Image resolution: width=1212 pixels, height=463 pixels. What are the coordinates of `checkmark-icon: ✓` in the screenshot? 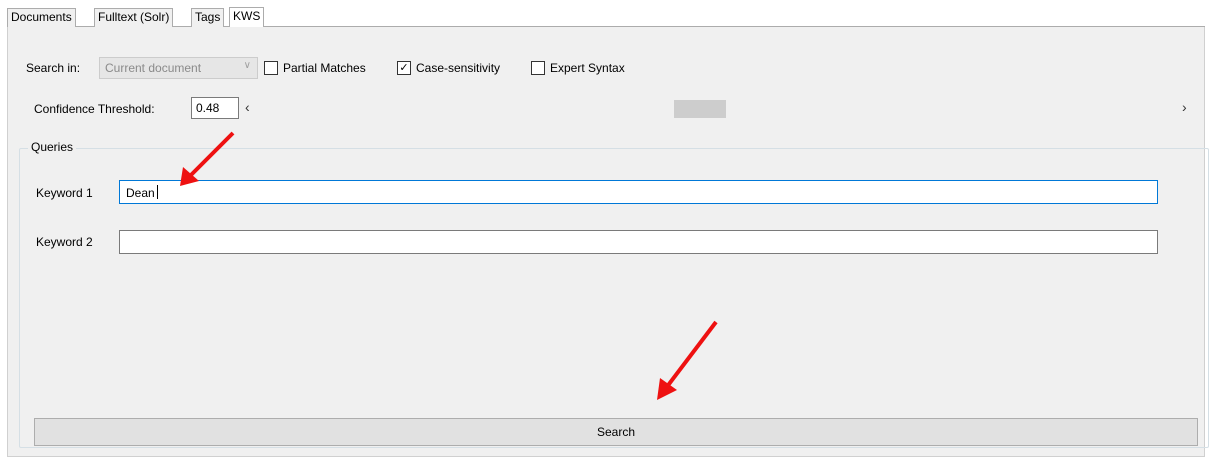 It's located at (404, 68).